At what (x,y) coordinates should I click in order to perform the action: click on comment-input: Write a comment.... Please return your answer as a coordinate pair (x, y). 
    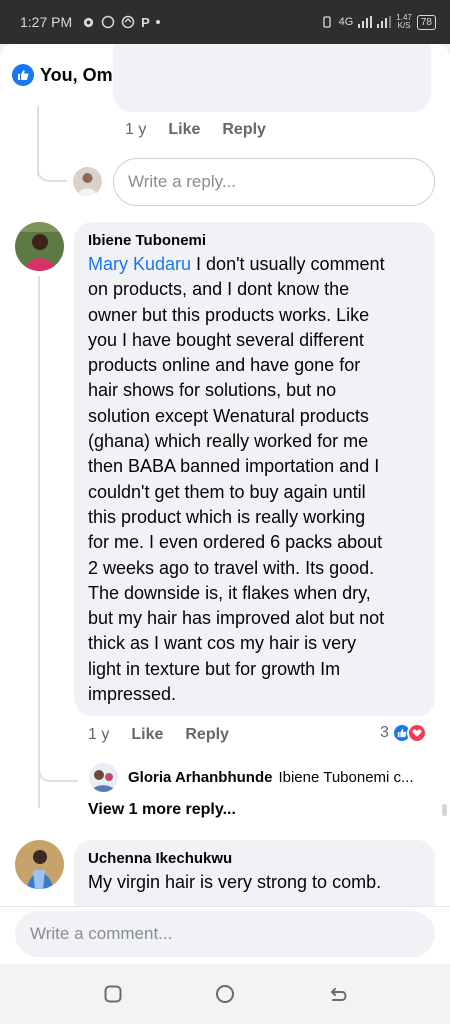
    Looking at the image, I should click on (225, 934).